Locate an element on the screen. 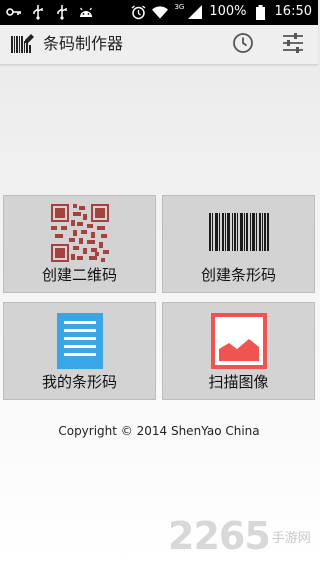 Image resolution: width=320 pixels, height=566 pixels. settings-button is located at coordinates (293, 45).